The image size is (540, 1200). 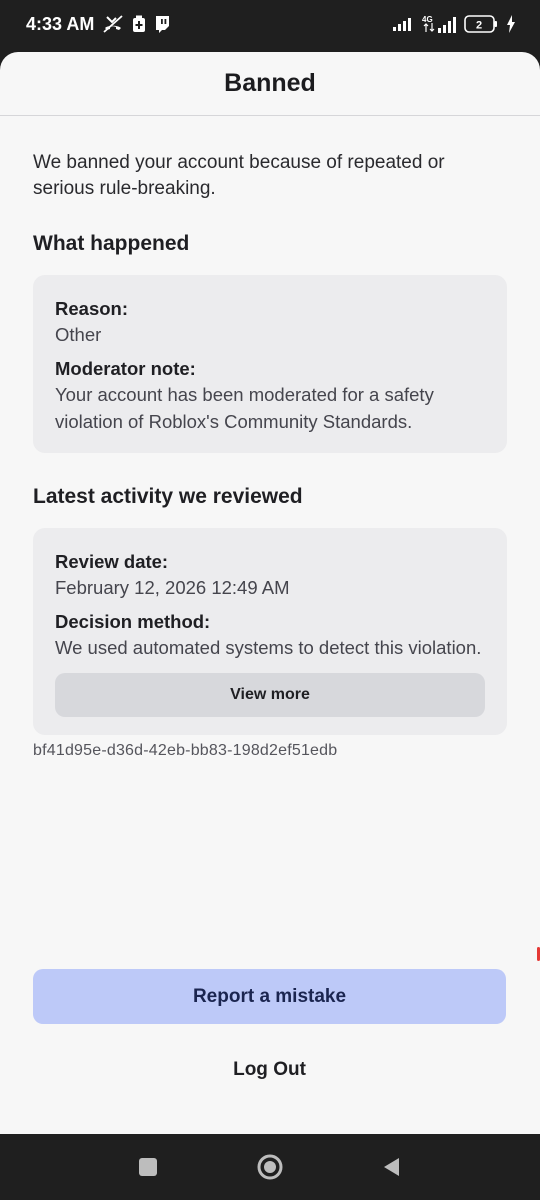 I want to click on review-date-value: February 12, 2026 12:49 AM, so click(x=172, y=587).